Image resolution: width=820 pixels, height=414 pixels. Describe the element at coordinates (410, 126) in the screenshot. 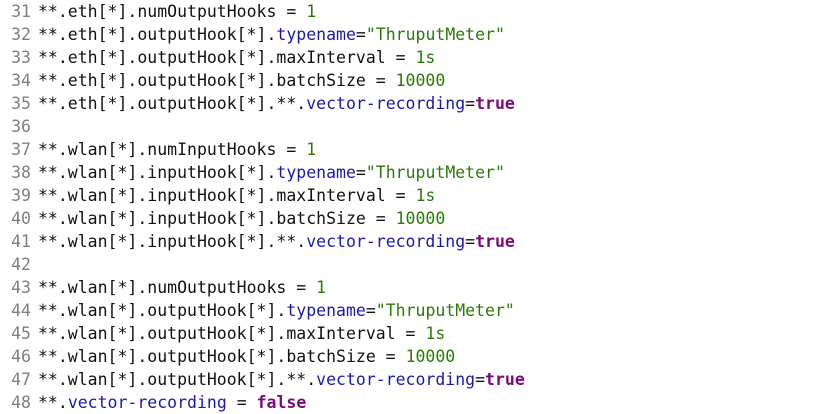

I see `code-line: 36` at that location.